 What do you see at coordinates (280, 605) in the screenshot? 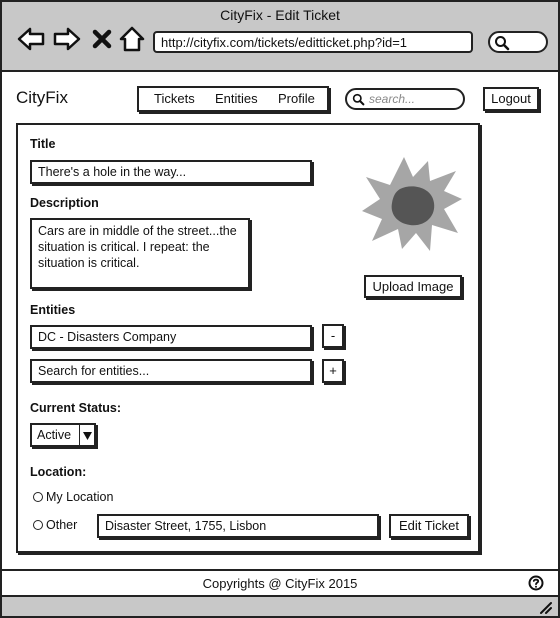
I see `browser-statusbar` at bounding box center [280, 605].